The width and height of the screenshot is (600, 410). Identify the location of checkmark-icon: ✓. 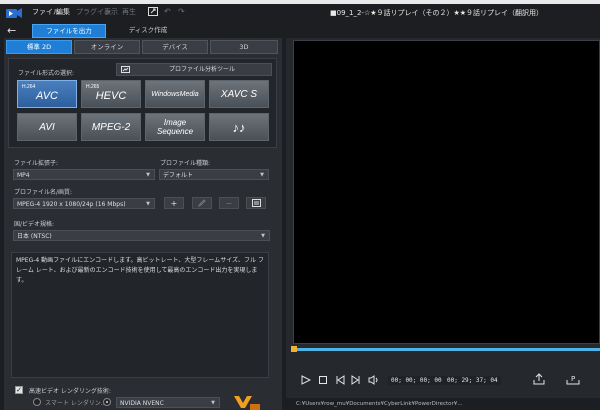
(19, 390).